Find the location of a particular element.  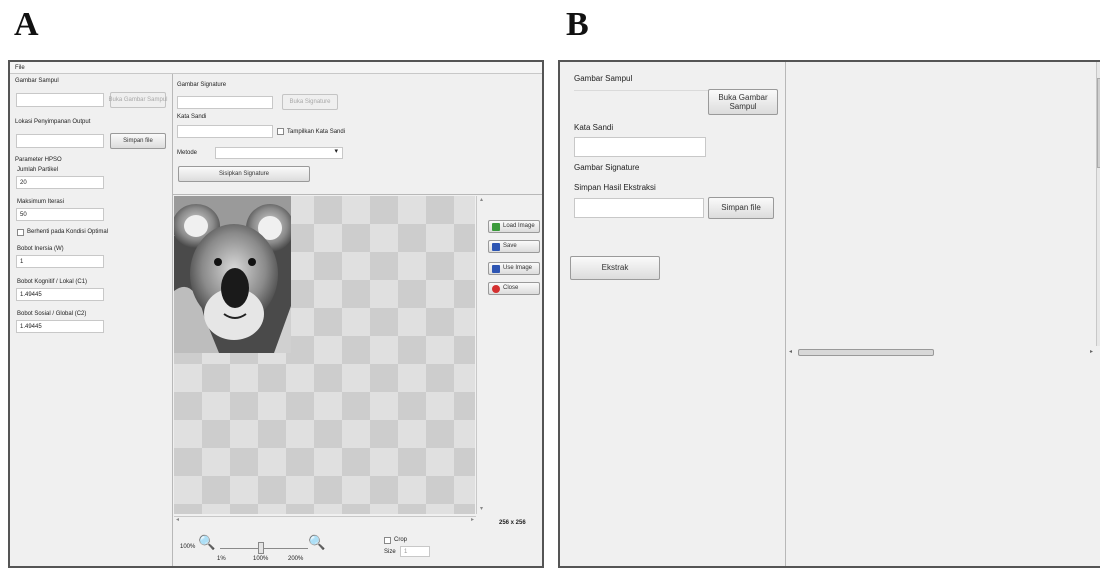

bobot-inersia-field: 1 is located at coordinates (60, 261).